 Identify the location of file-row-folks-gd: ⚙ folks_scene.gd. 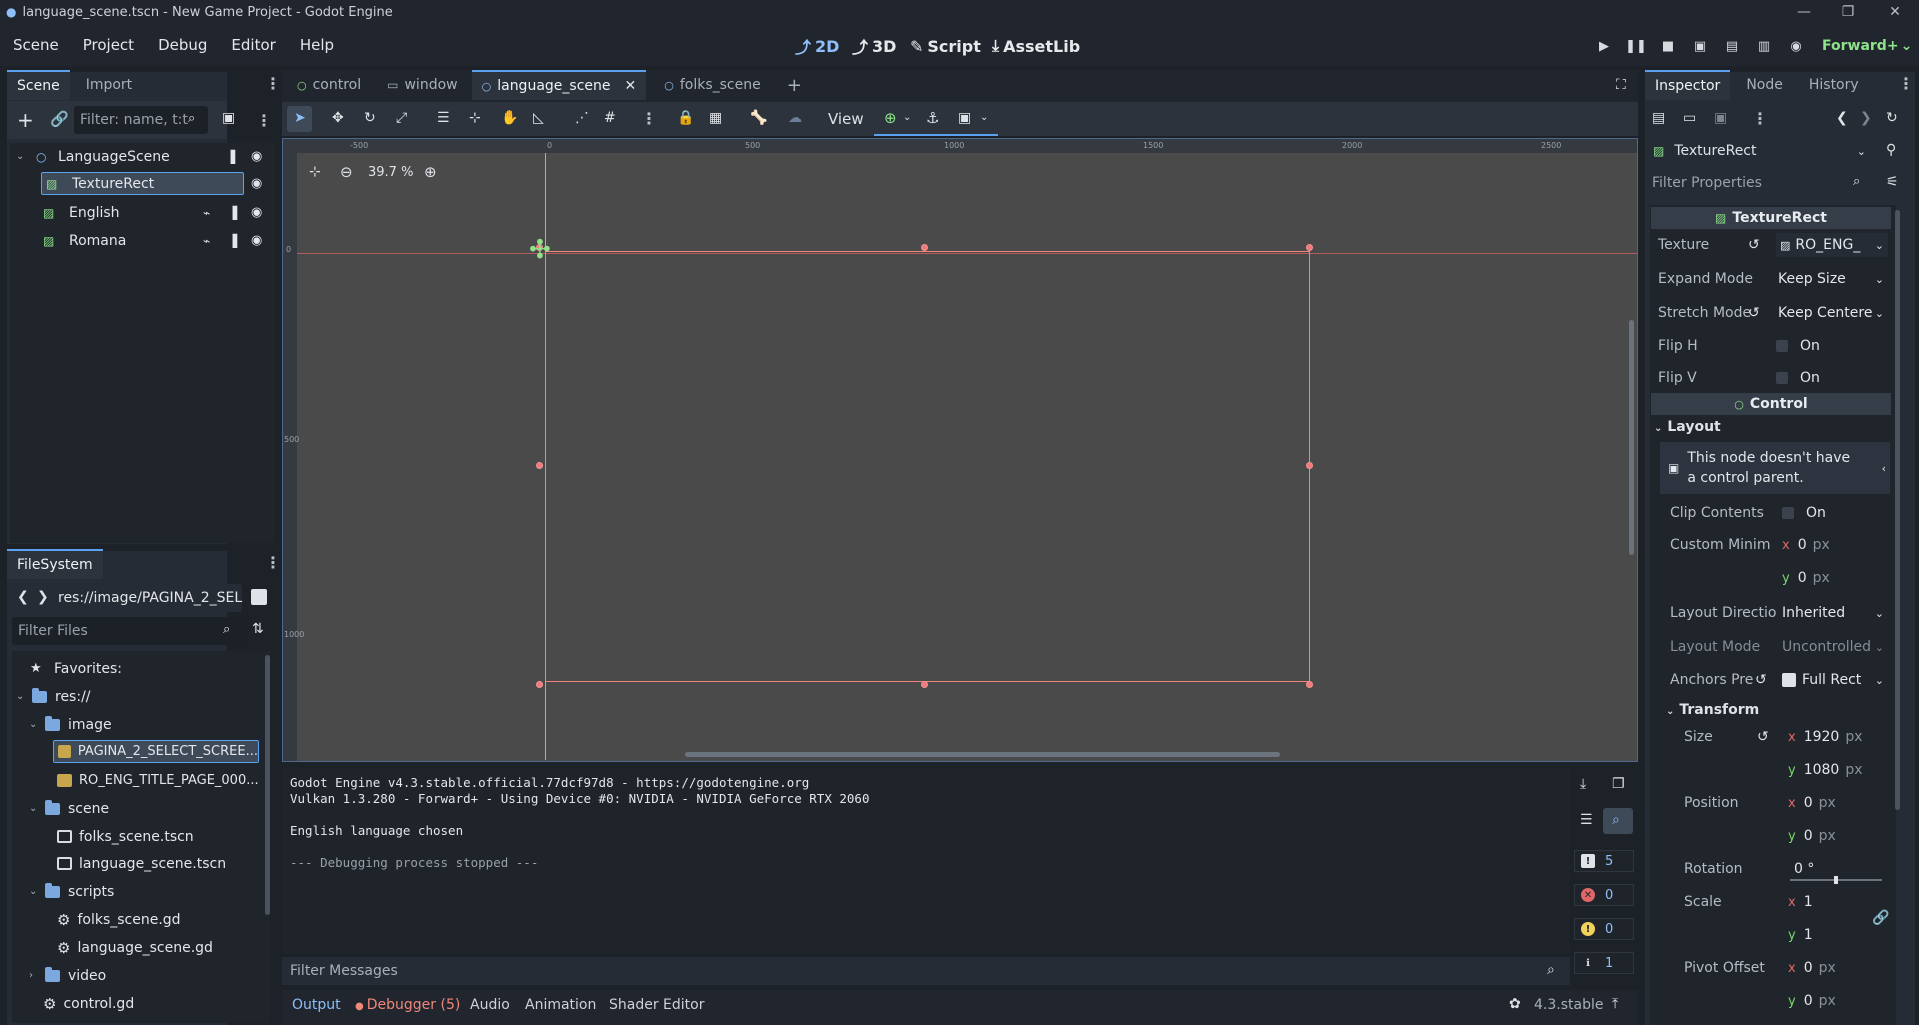
(159, 919).